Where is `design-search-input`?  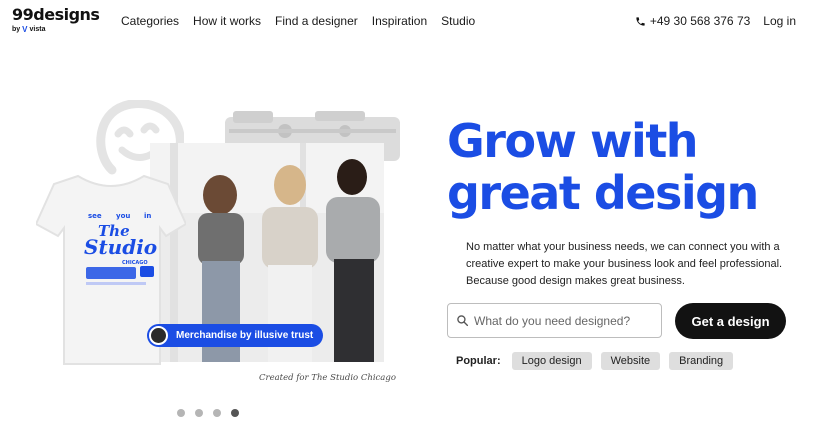 design-search-input is located at coordinates (564, 320).